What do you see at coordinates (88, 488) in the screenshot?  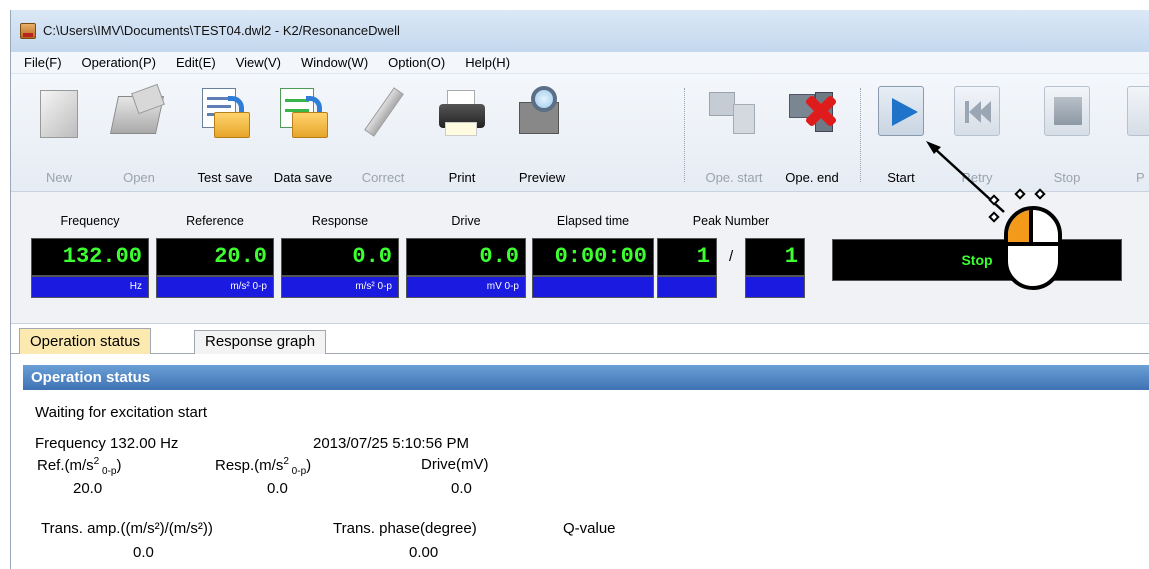 I see `ref-value: 20.0` at bounding box center [88, 488].